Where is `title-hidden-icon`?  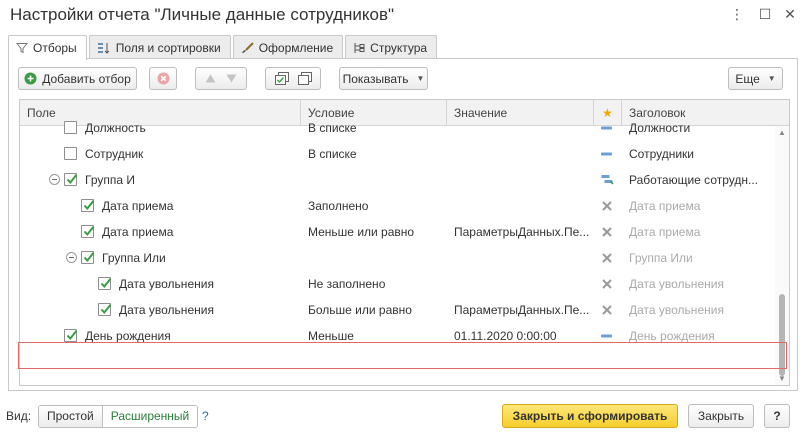 title-hidden-icon is located at coordinates (607, 232).